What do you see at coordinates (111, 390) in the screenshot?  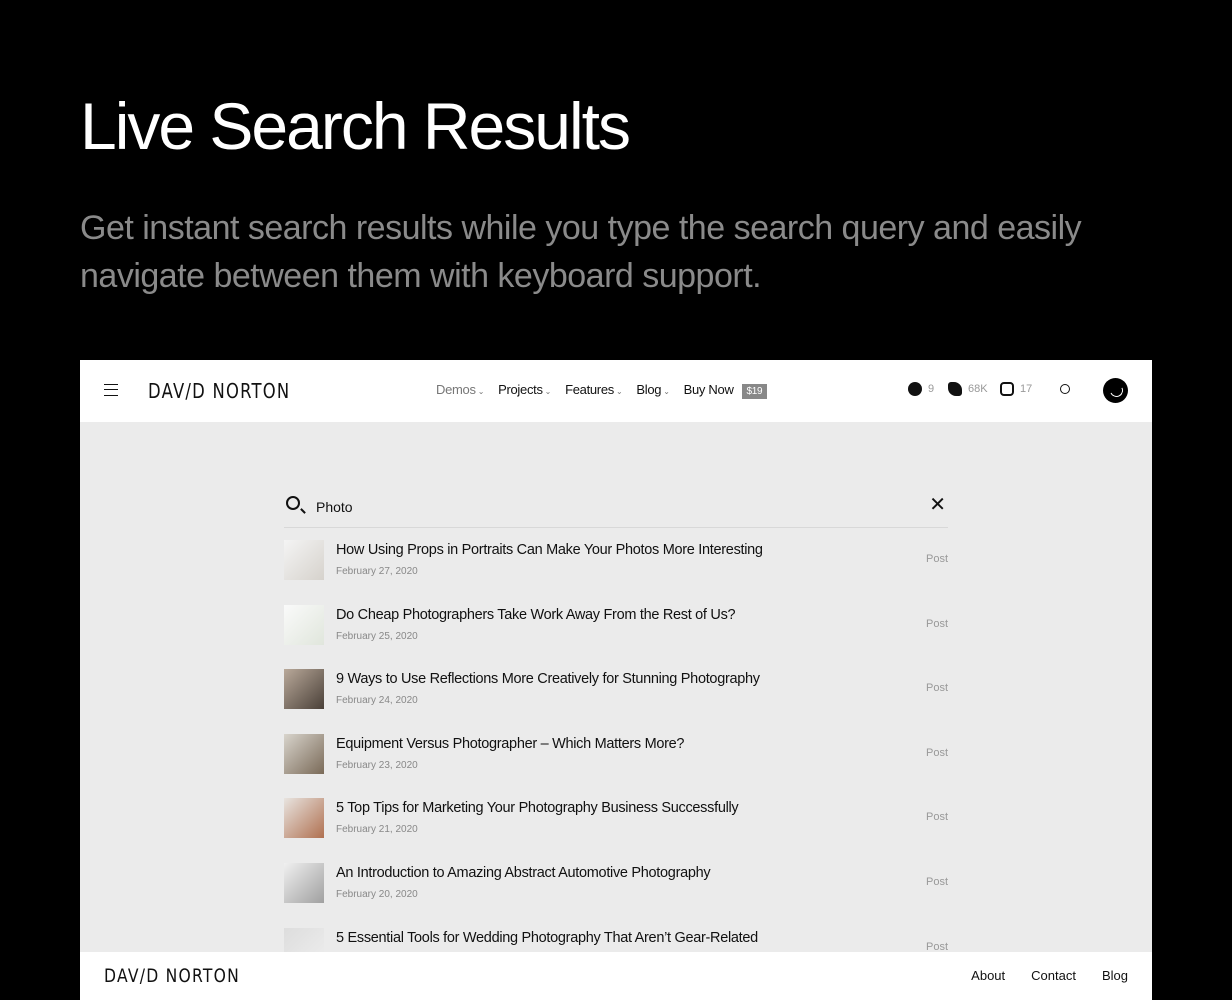 I see `menu-icon` at bounding box center [111, 390].